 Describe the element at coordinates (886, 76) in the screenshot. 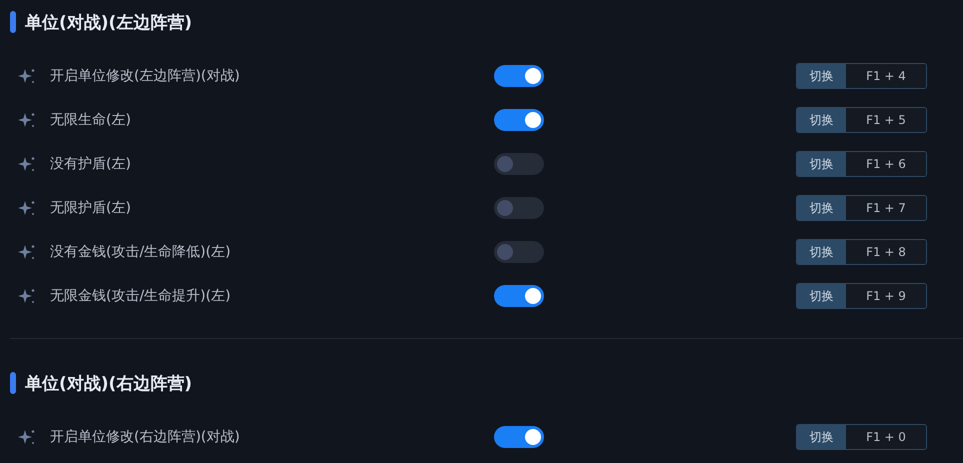

I see `hotkey-label: F1 + 4` at that location.